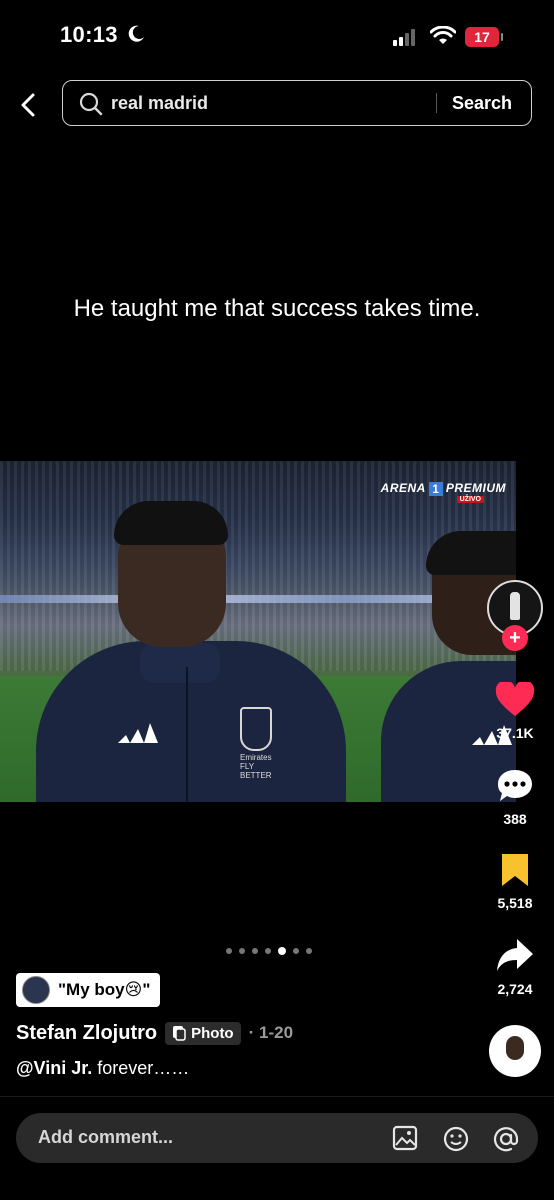  What do you see at coordinates (405, 37) in the screenshot?
I see `signal-icon` at bounding box center [405, 37].